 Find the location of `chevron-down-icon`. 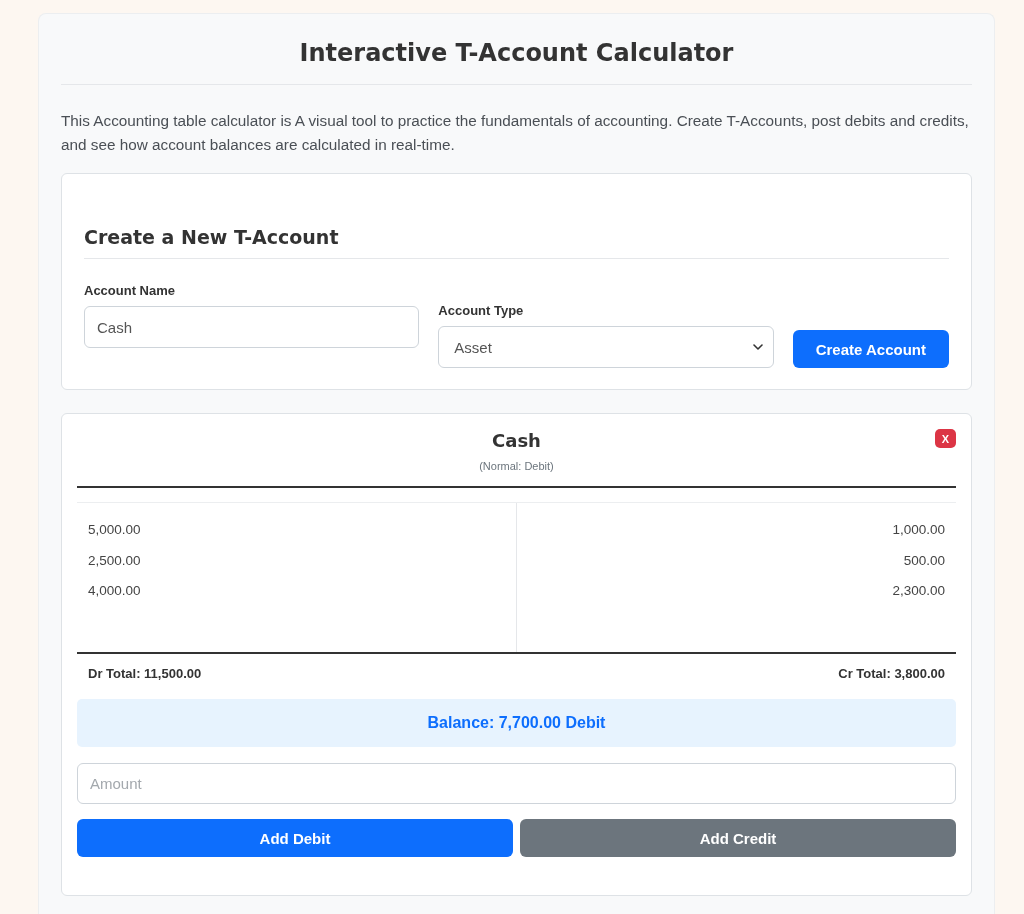

chevron-down-icon is located at coordinates (757, 347).